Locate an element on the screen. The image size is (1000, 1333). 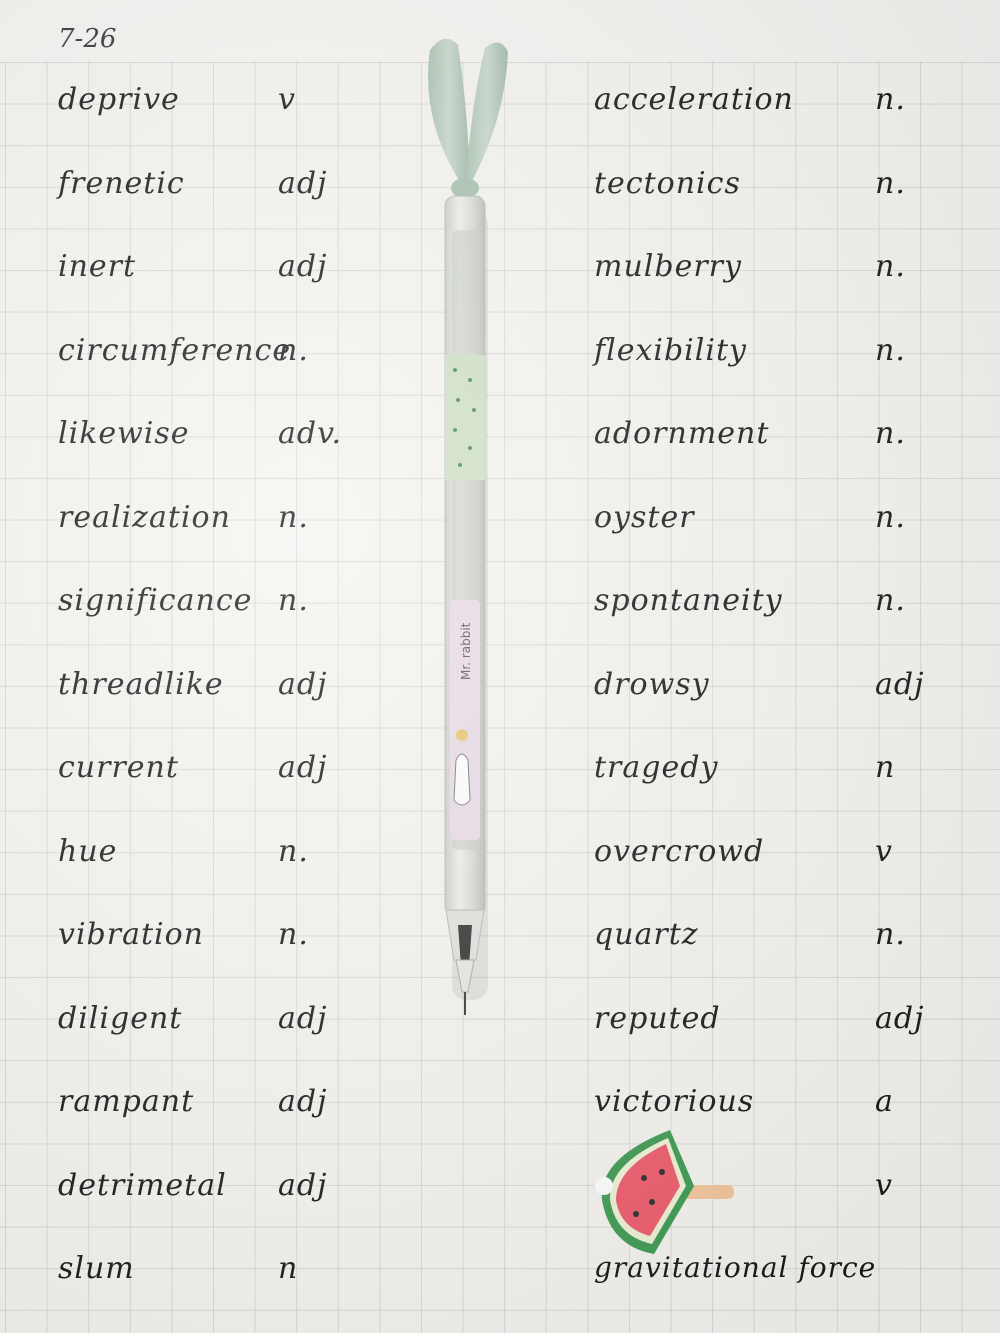
vocab-word: frenetic is located at coordinates (121, 183).